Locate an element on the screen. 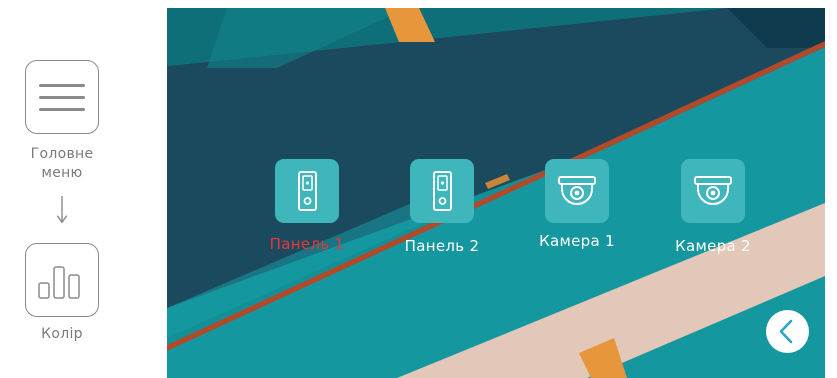  device-panel-2: Панель 2 is located at coordinates (432, 209).